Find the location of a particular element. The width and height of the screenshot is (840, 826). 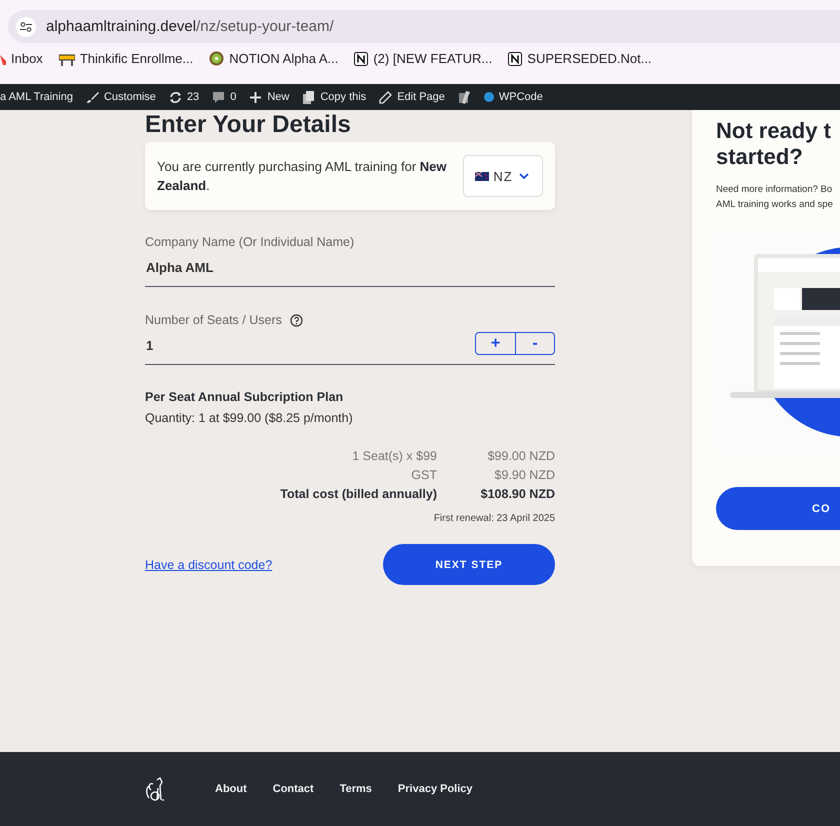

admin-bar-item: 0 is located at coordinates (233, 97).